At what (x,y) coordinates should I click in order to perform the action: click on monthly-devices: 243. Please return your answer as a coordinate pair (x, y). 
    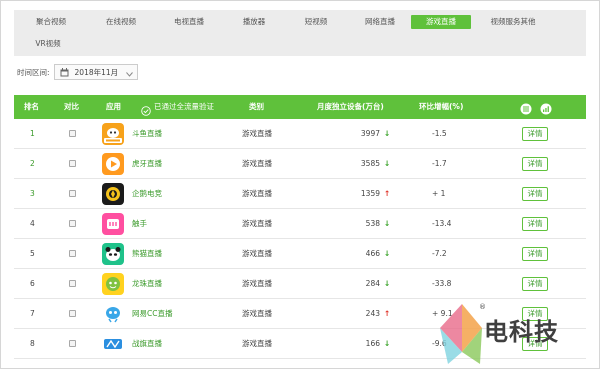
    Looking at the image, I should click on (372, 313).